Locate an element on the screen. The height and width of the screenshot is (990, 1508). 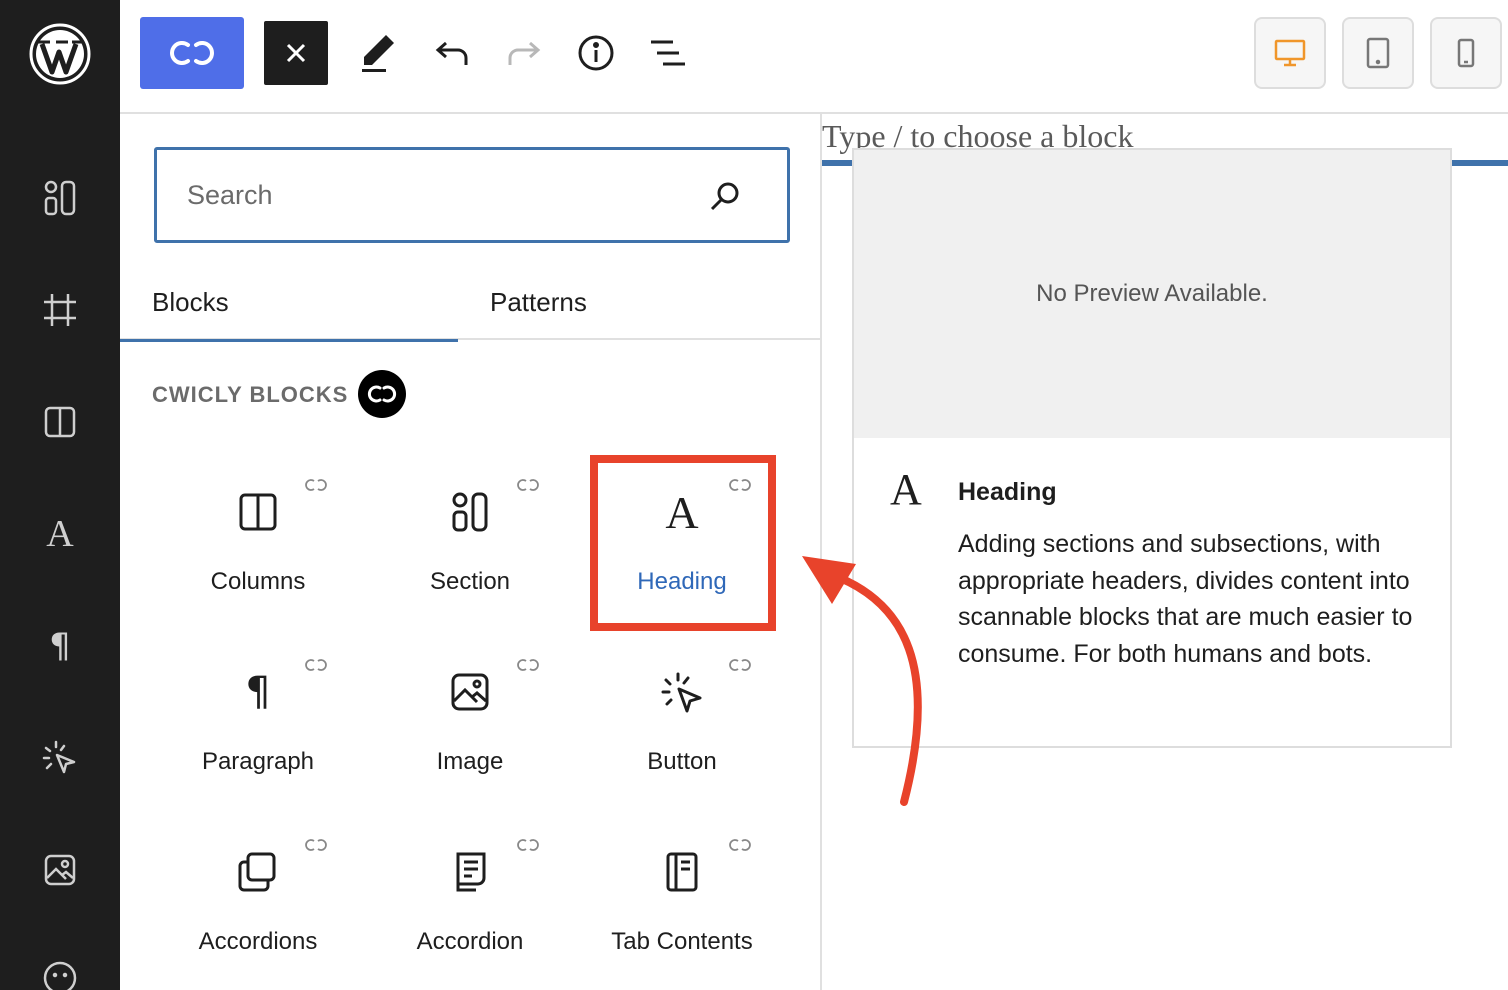
accordions-icon is located at coordinates (257, 872).